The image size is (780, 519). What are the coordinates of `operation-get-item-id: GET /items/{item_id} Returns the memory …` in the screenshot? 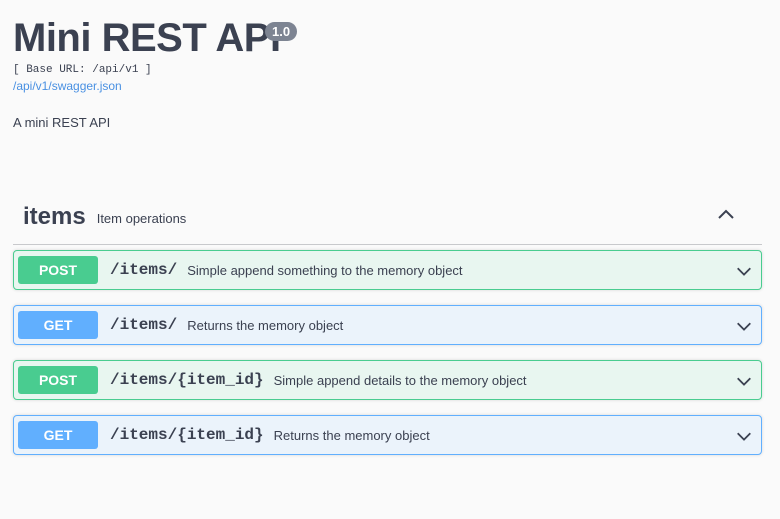 It's located at (387, 435).